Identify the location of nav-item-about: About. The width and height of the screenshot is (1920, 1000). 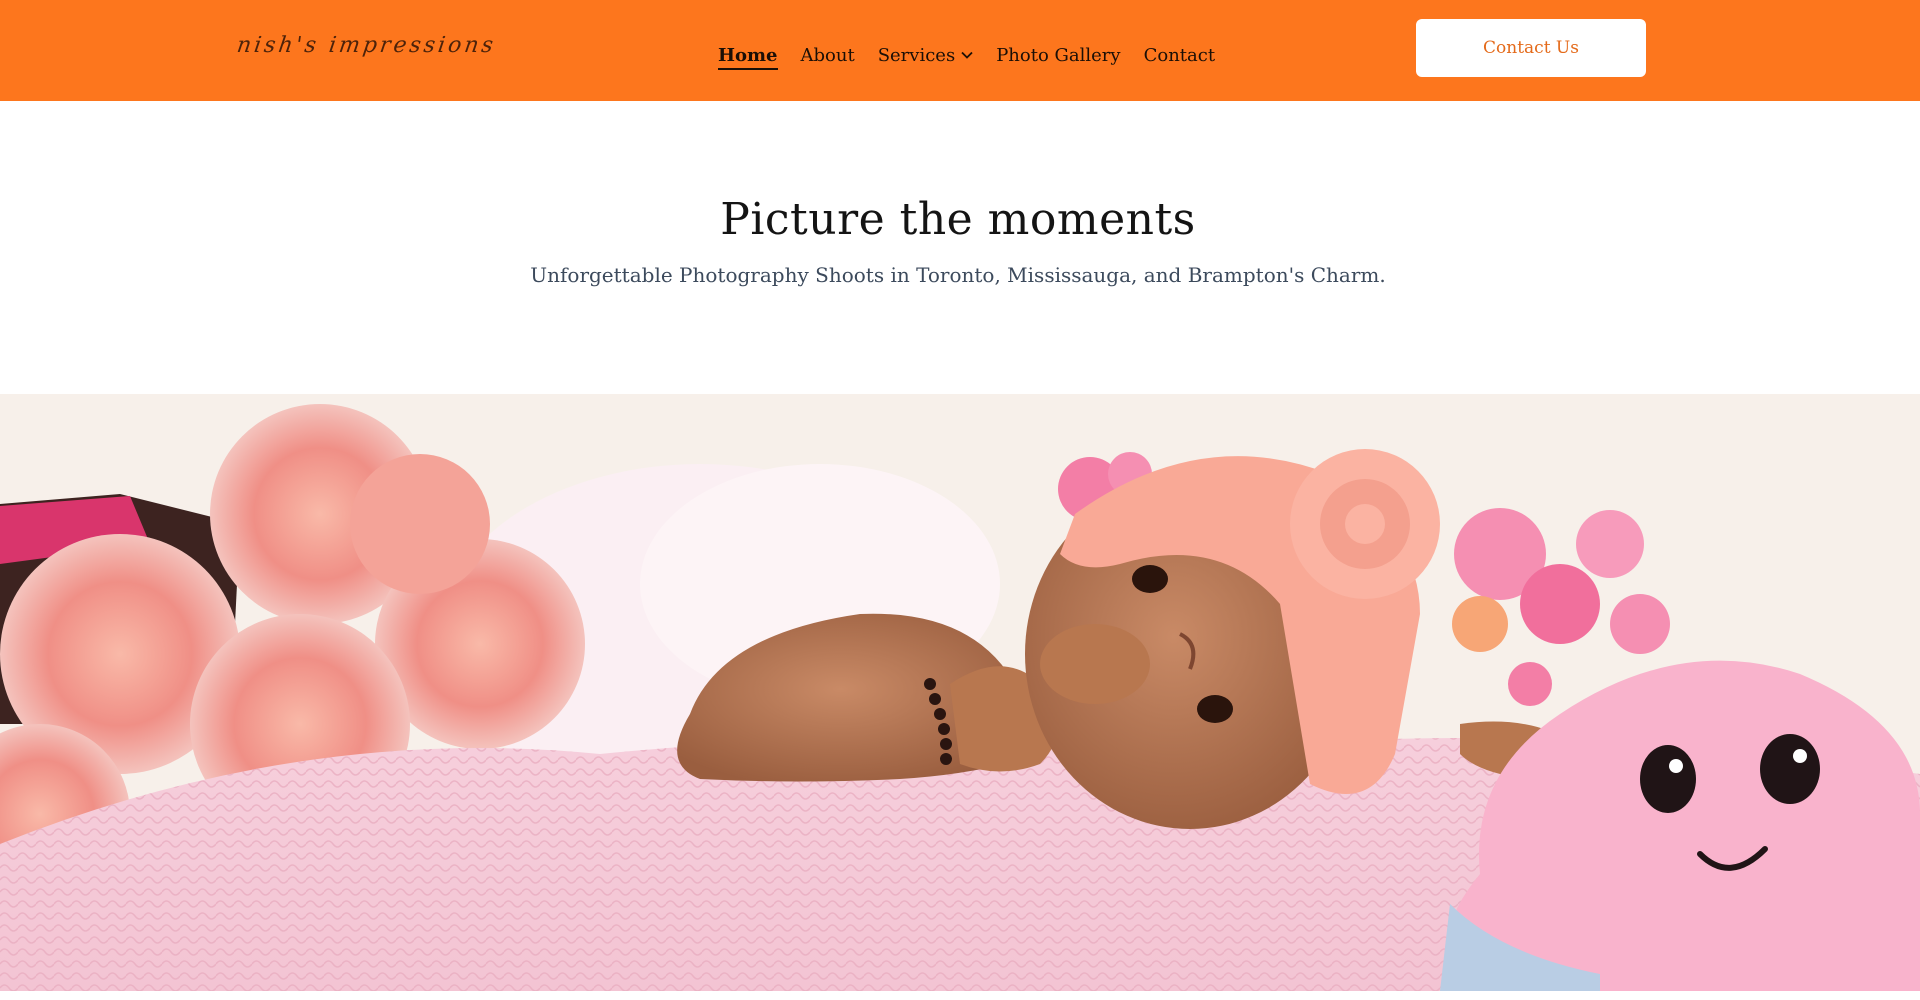
(828, 55).